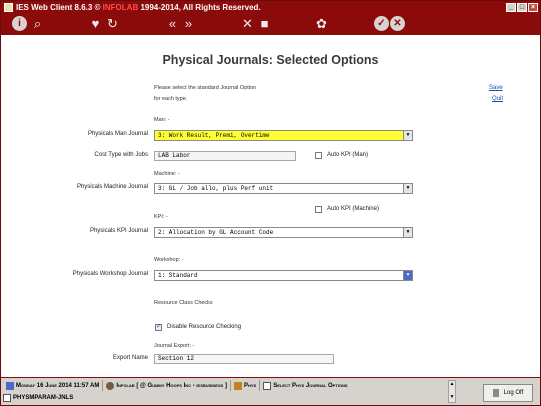 The height and width of the screenshot is (406, 541). Describe the element at coordinates (188, 23) in the screenshot. I see `forward-icon: »` at that location.